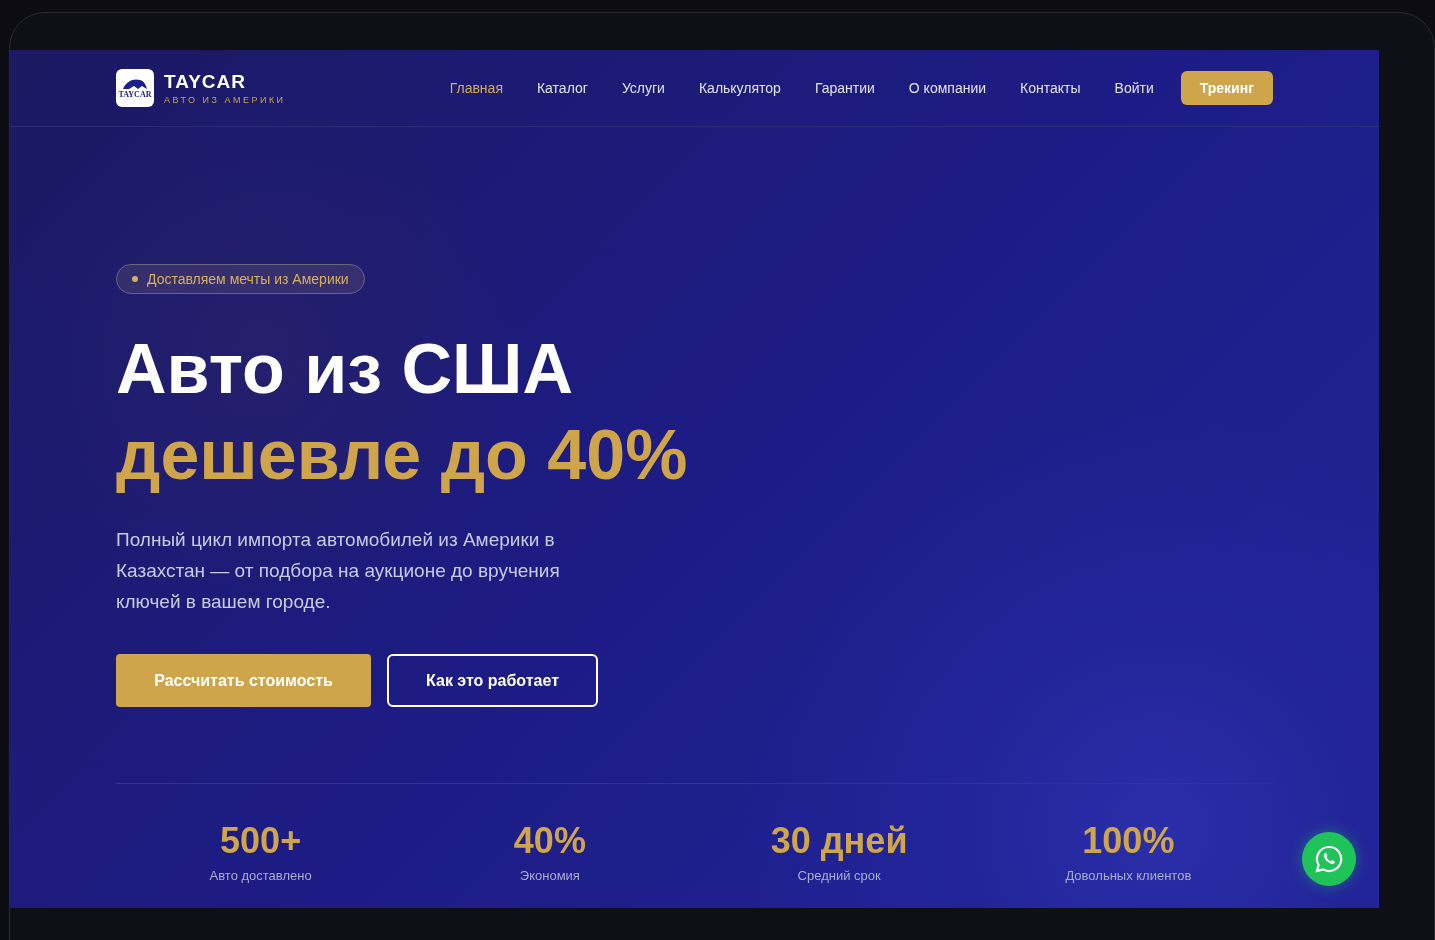  Describe the element at coordinates (240, 279) in the screenshot. I see `hero-badge: Доставляем мечты из Америки` at that location.